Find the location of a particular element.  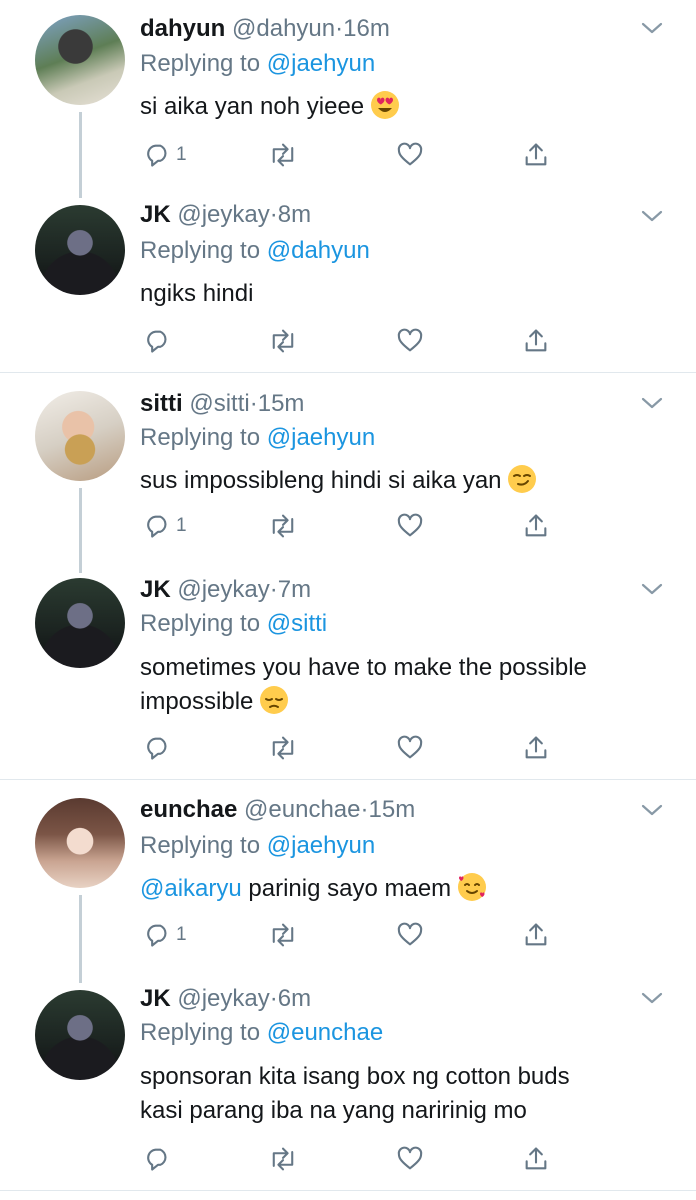

user-handle: @eunchae is located at coordinates (302, 809).